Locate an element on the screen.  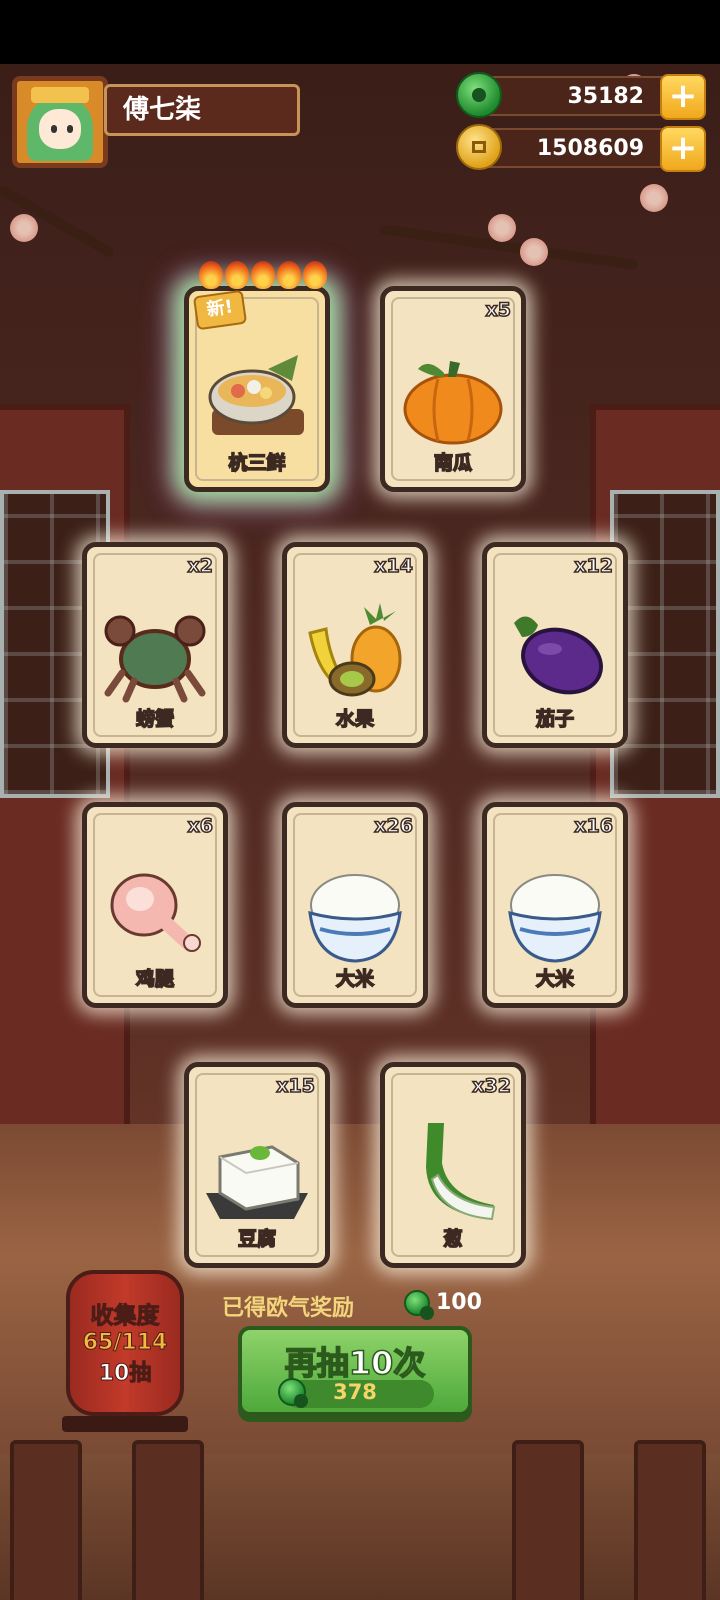
card-drumstick: x6 鸡腿 is located at coordinates (155, 905).